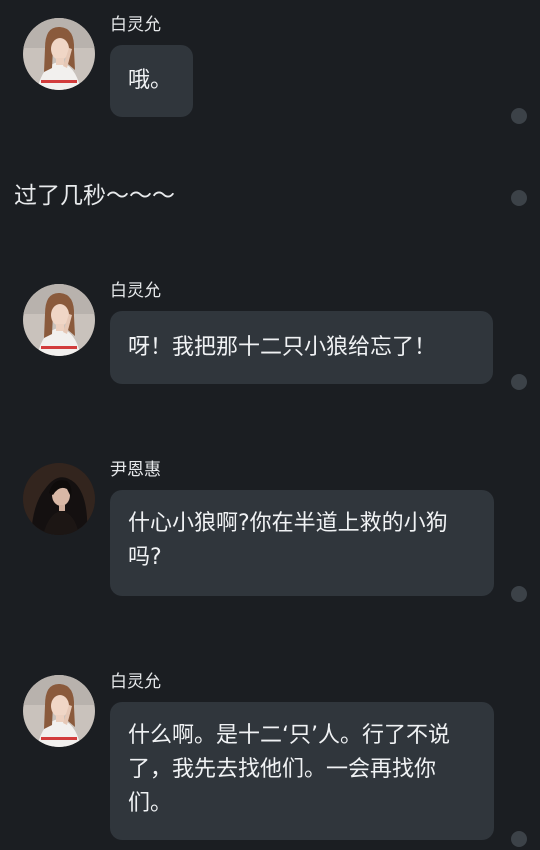 This screenshot has width=540, height=850. Describe the element at coordinates (301, 347) in the screenshot. I see `message-bubble: 呀！我把那十二只小狼给忘了！` at that location.